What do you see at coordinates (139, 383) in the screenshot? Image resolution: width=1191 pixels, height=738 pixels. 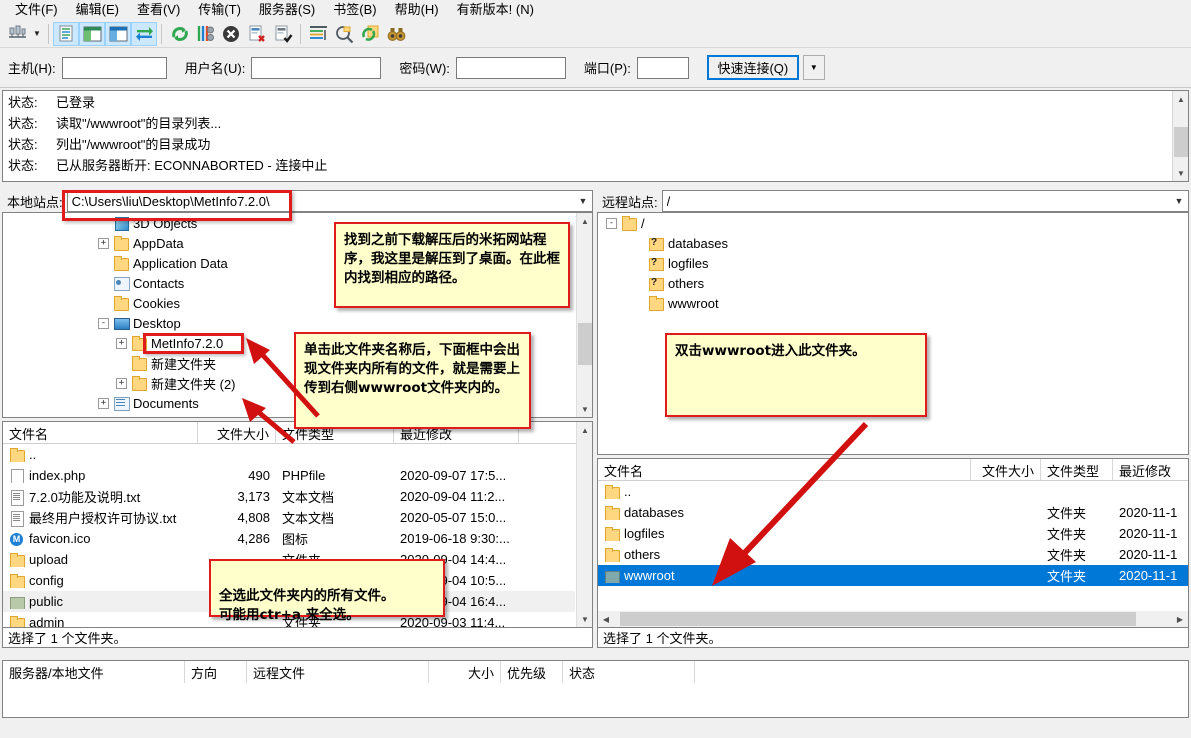 I see `folder-icon` at bounding box center [139, 383].